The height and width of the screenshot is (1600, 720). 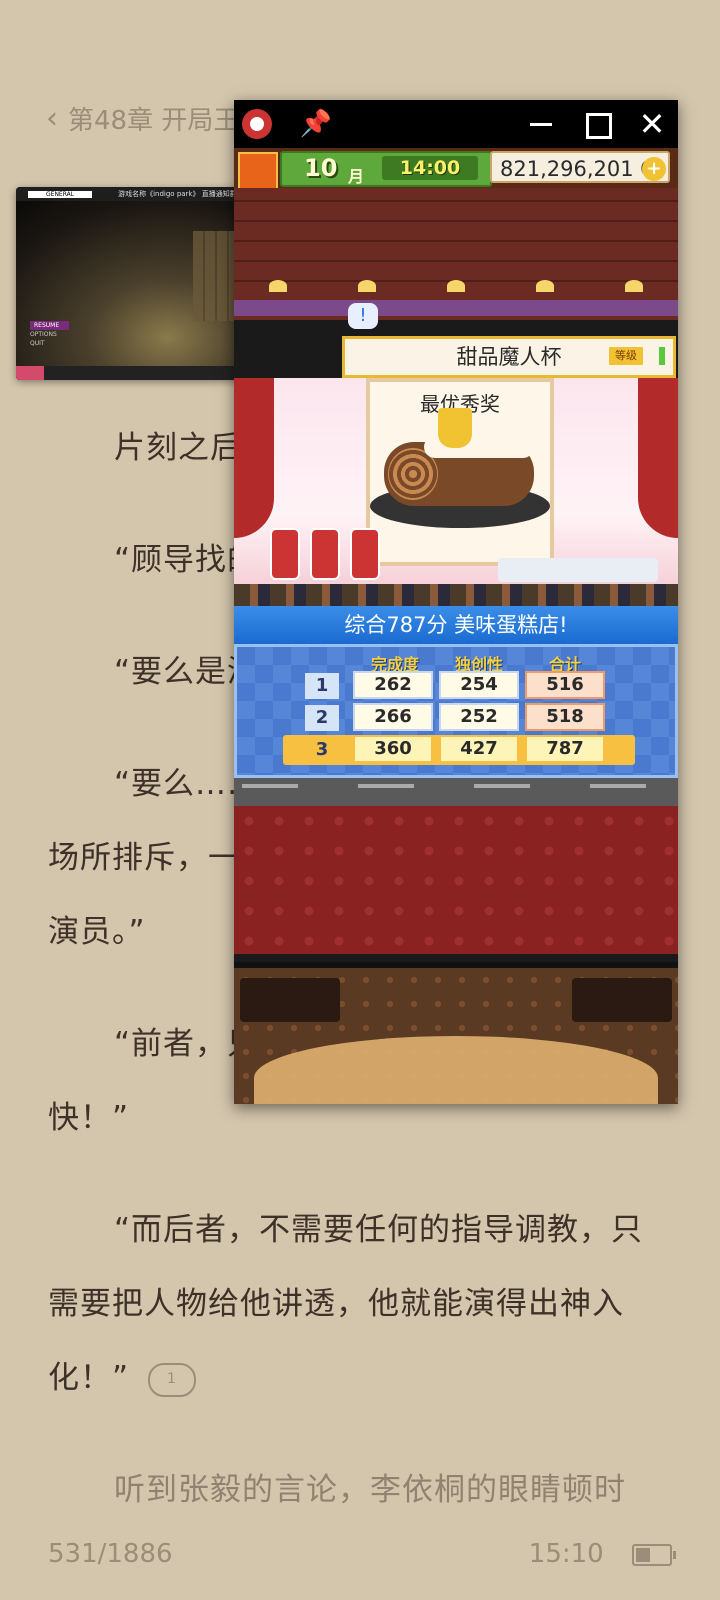 I want to click on score-cell: 262, so click(x=393, y=685).